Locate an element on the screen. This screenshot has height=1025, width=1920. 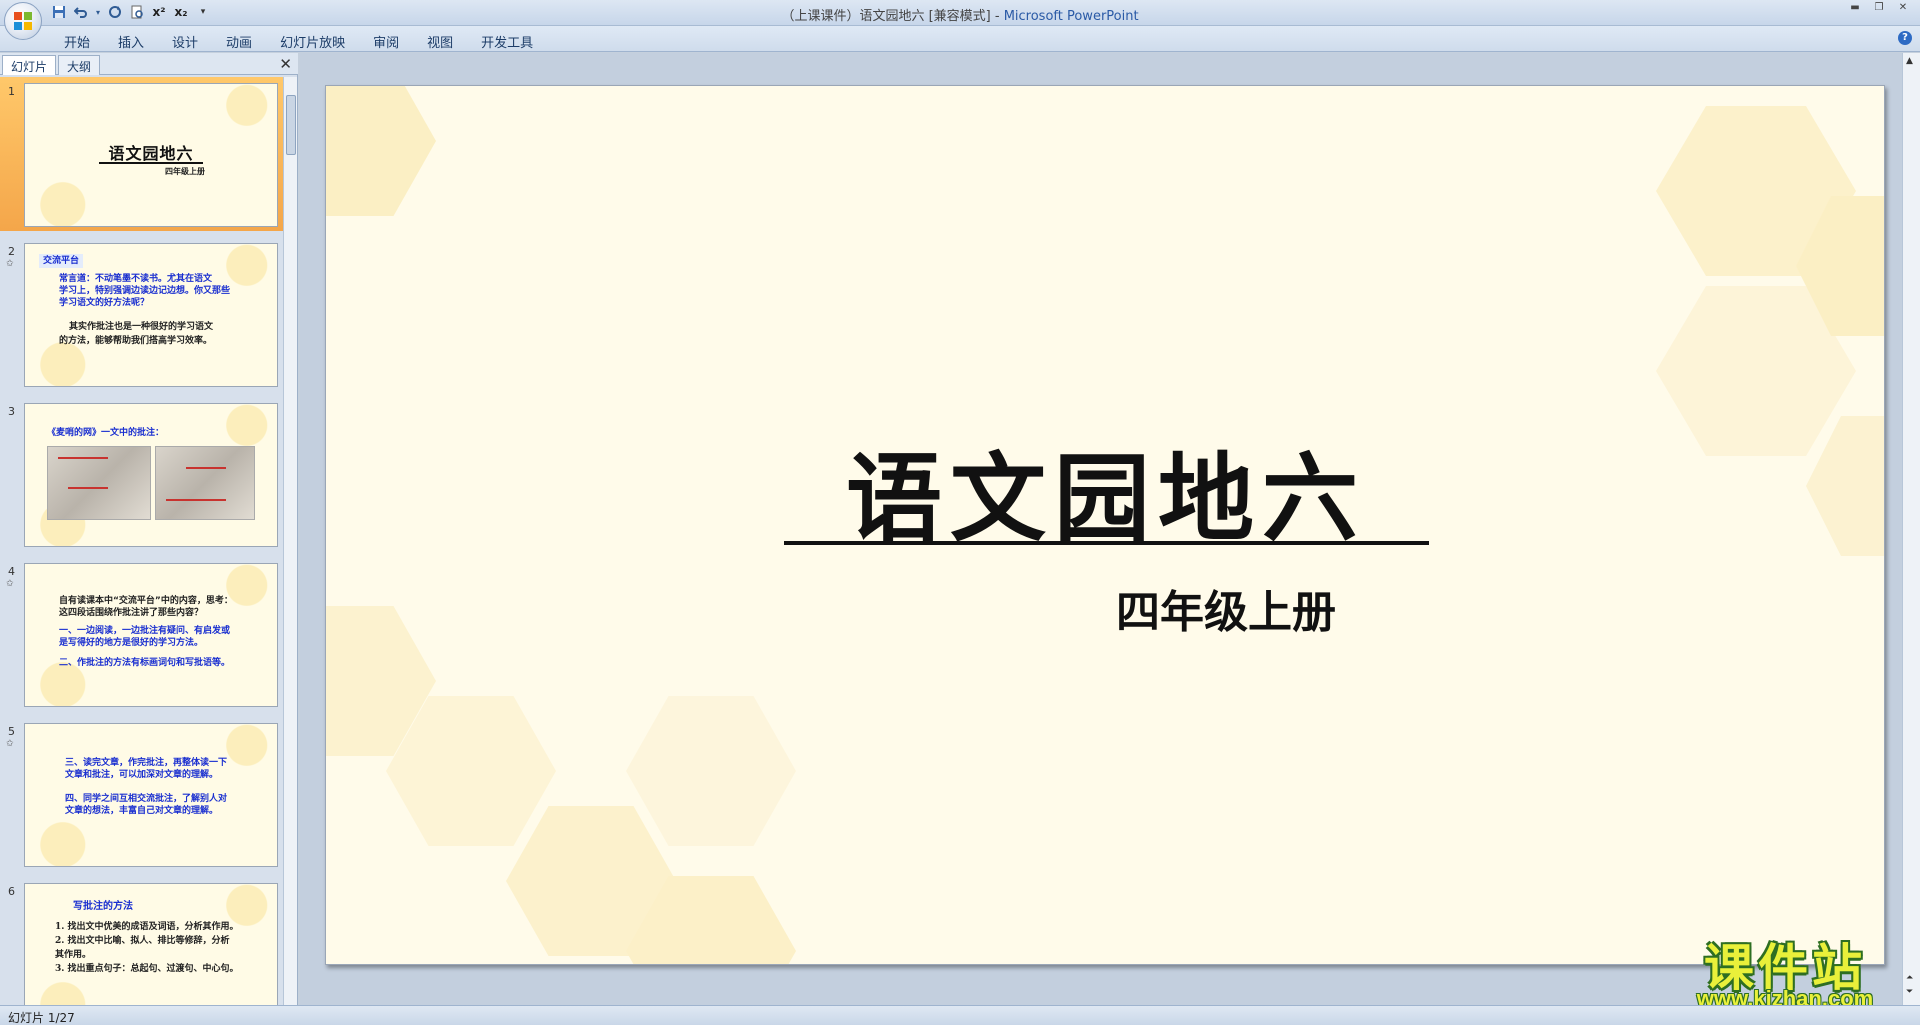
pane-scrollbar is located at coordinates (290, 541).